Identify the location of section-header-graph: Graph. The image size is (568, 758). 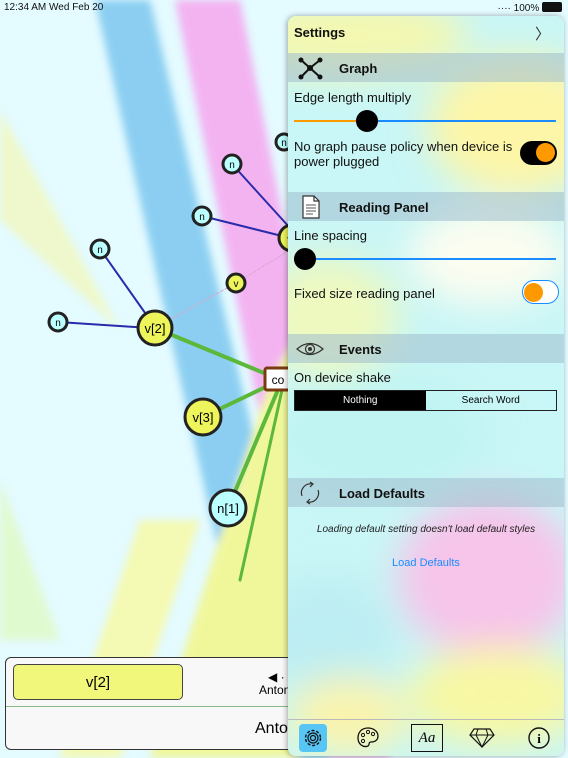
(426, 67).